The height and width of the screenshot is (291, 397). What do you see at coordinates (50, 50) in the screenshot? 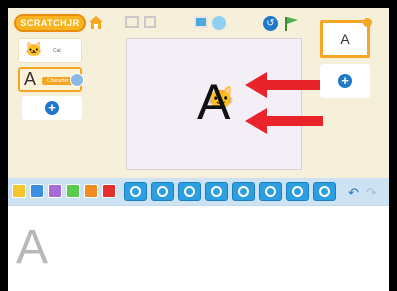
I see `sprite-cat: 🐱 Cat` at bounding box center [50, 50].